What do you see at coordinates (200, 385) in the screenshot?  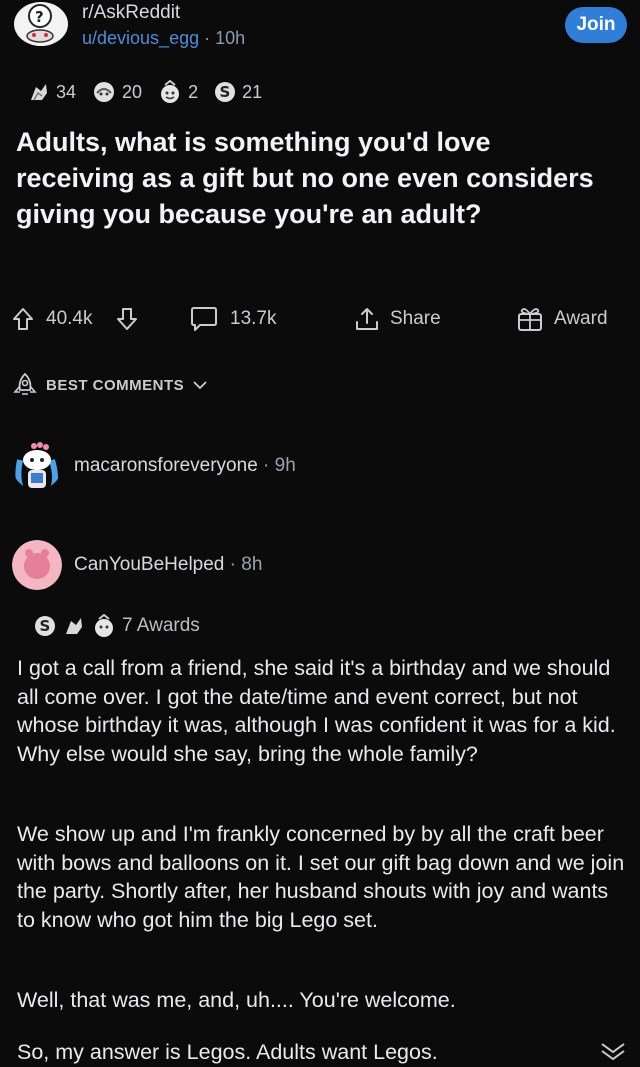 I see `chevron-down-icon` at bounding box center [200, 385].